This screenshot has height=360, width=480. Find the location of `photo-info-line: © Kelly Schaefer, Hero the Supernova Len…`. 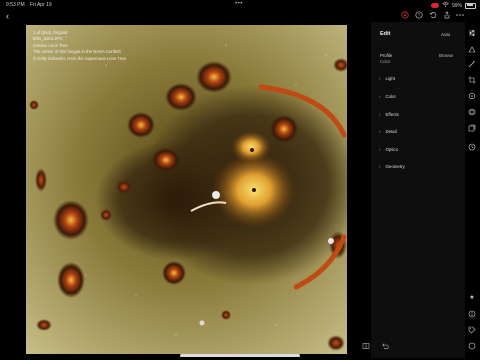

photo-info-line: © Kelly Schaefer, Hero the Supernova Len… is located at coordinates (79, 58).